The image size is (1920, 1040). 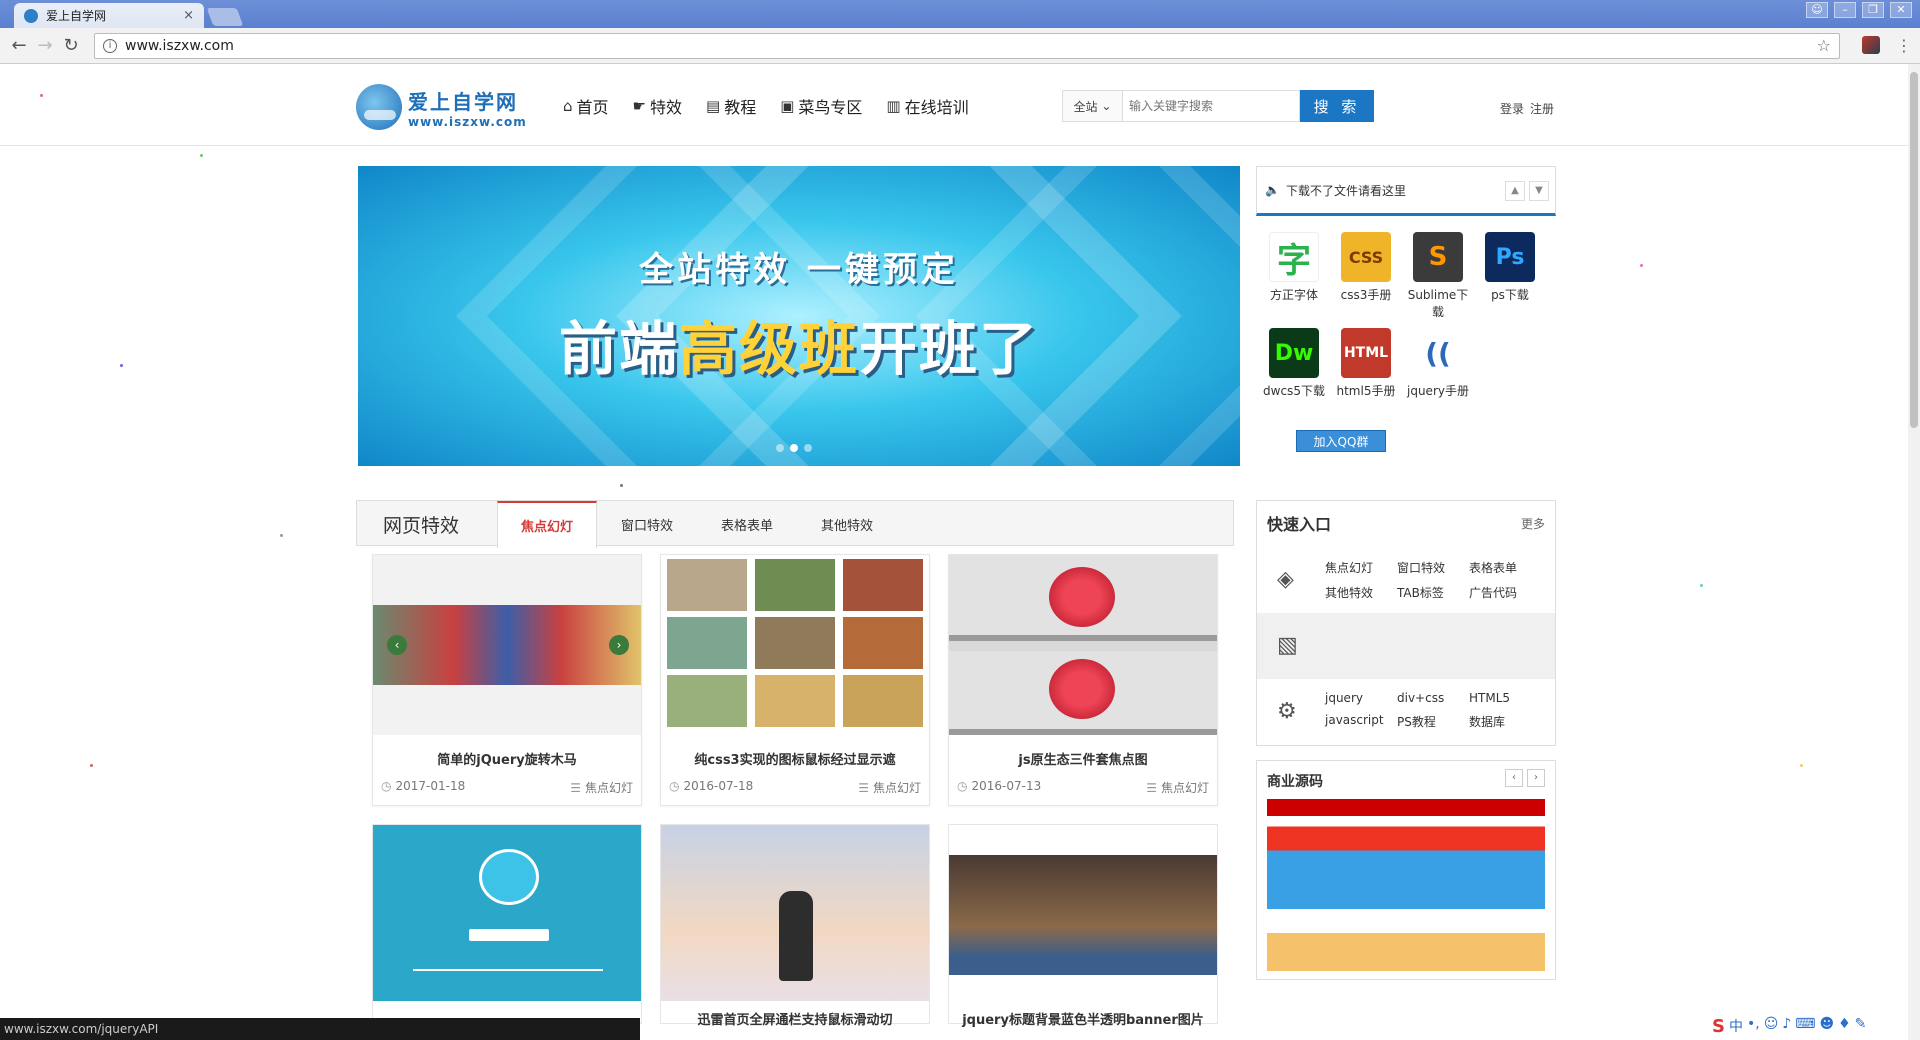 What do you see at coordinates (110, 46) in the screenshot?
I see `info-icon: i` at bounding box center [110, 46].